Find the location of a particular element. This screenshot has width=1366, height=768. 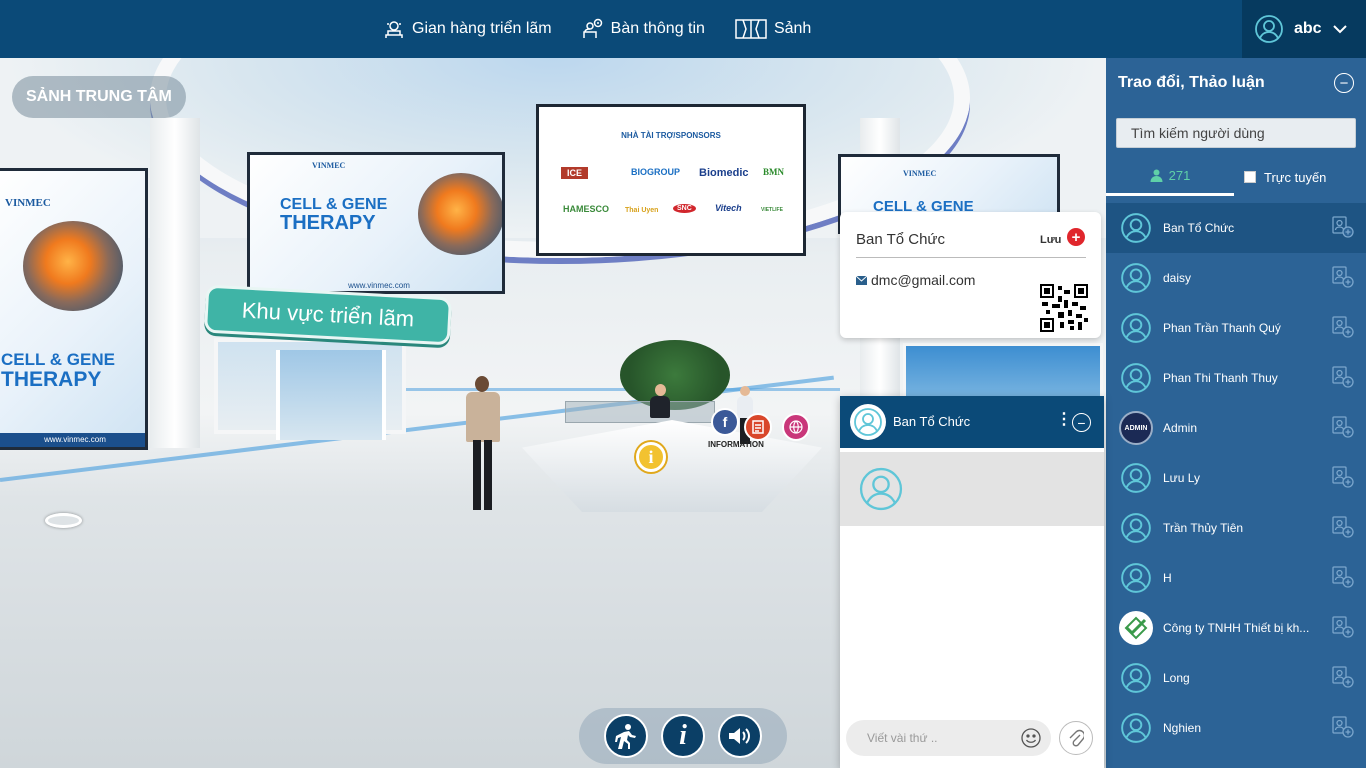

info-button: i is located at coordinates (683, 736).